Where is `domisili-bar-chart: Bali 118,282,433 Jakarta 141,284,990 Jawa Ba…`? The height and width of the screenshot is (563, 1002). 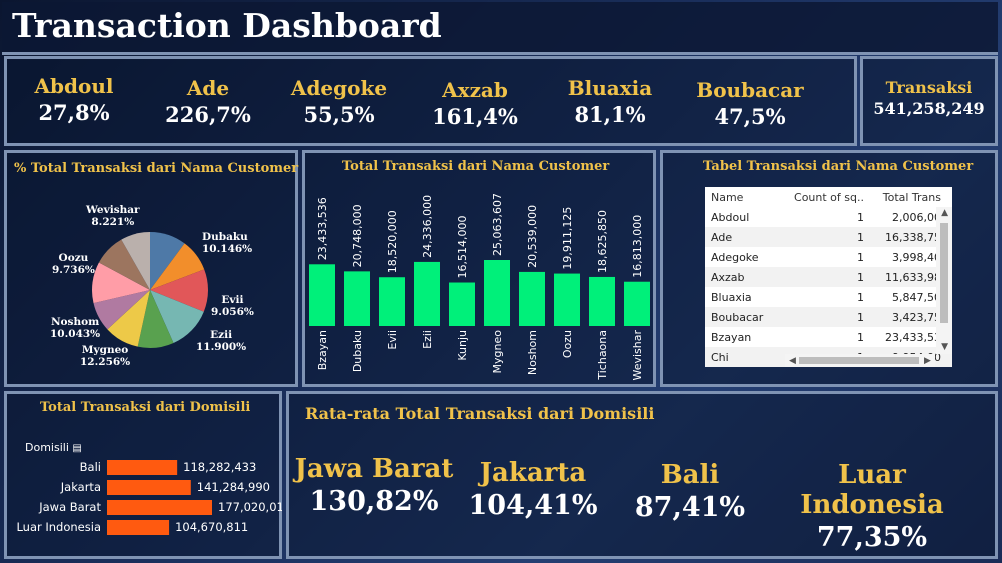
domisili-bar-chart: Bali 118,282,433 Jakarta 141,284,990 Jawa Ba… is located at coordinates (149, 497).